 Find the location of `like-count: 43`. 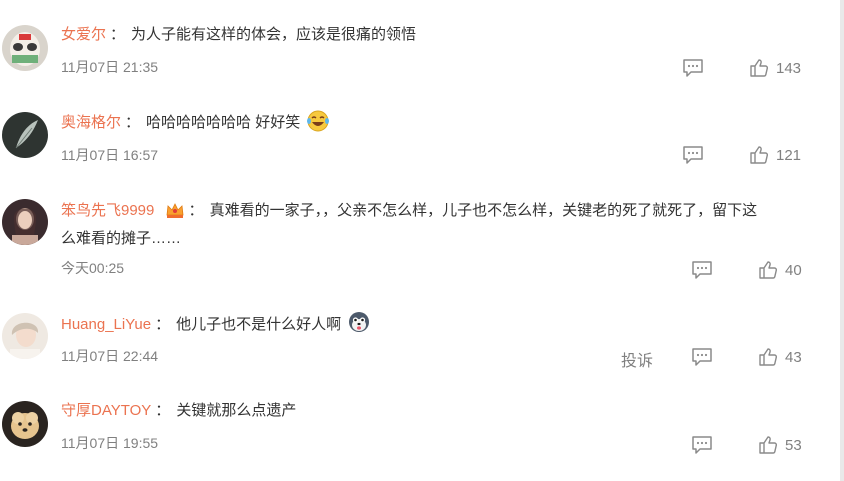

like-count: 43 is located at coordinates (793, 357).